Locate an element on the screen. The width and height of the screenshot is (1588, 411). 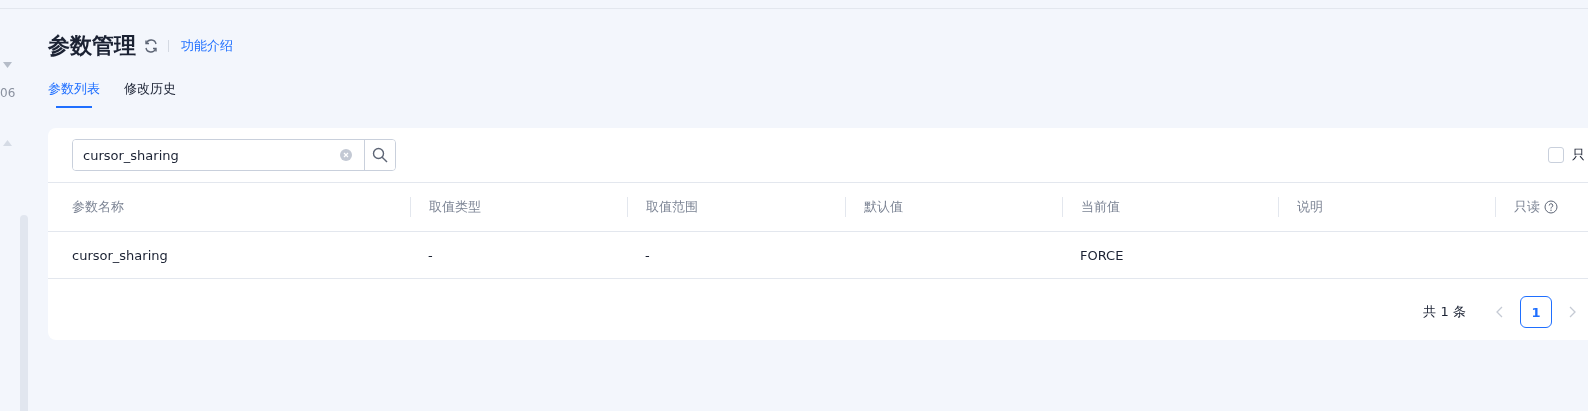
tab: 修改历史 is located at coordinates (150, 94).